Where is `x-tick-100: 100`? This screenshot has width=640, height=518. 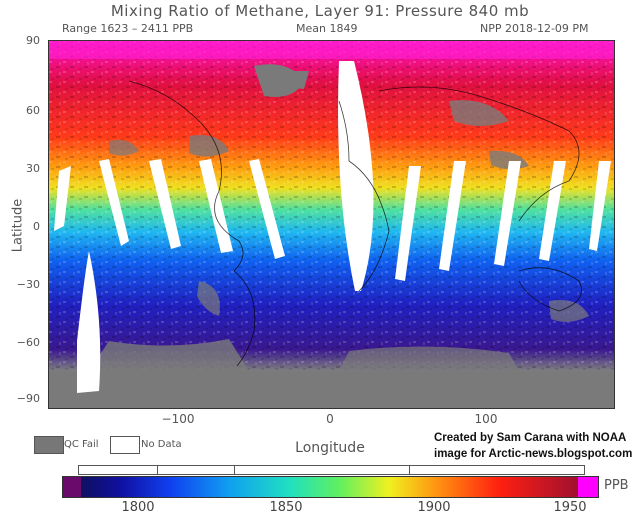 x-tick-100: 100 is located at coordinates (486, 419).